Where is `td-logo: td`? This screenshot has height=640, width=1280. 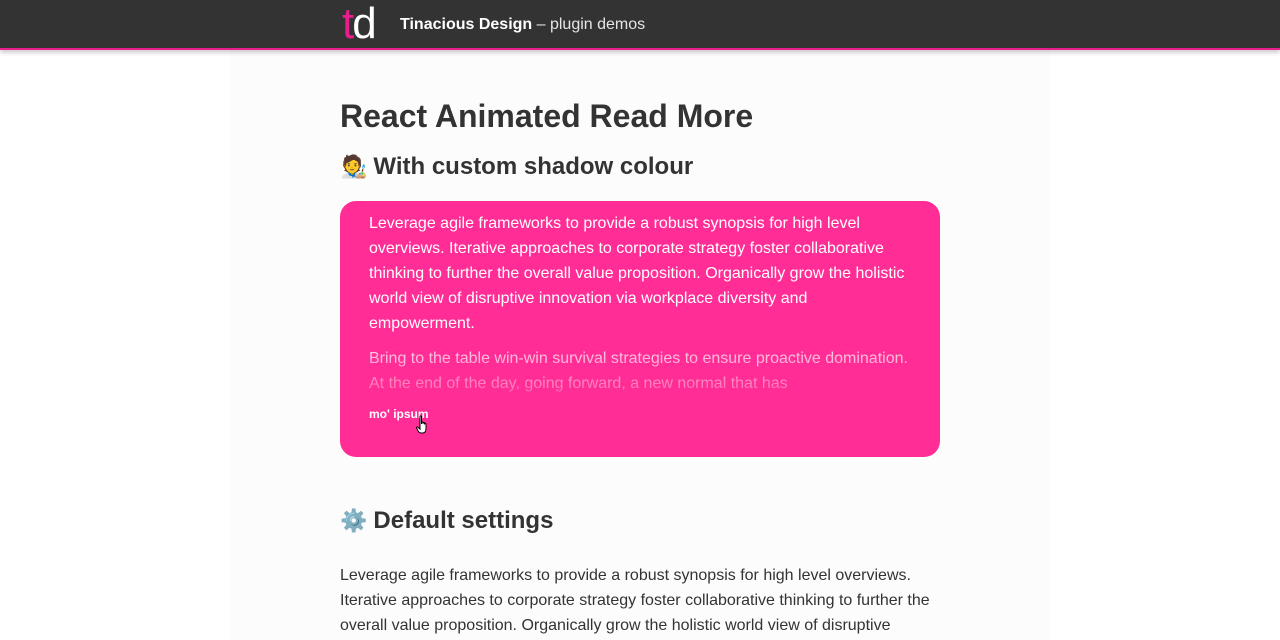
td-logo: td is located at coordinates (366, 24).